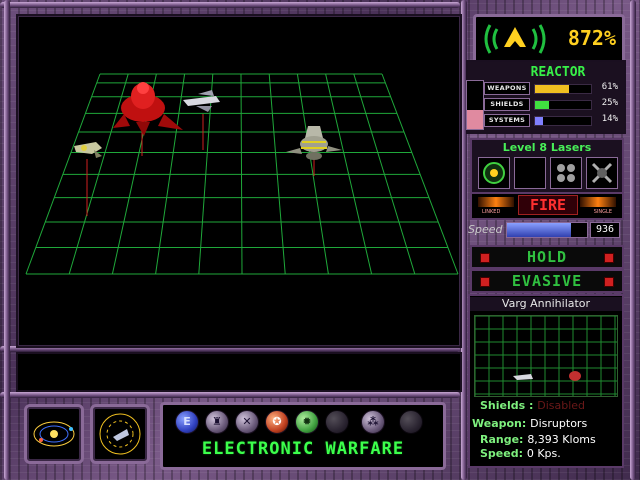  What do you see at coordinates (609, 87) in the screenshot?
I see `reactor-row-value: 61%` at bounding box center [609, 87].